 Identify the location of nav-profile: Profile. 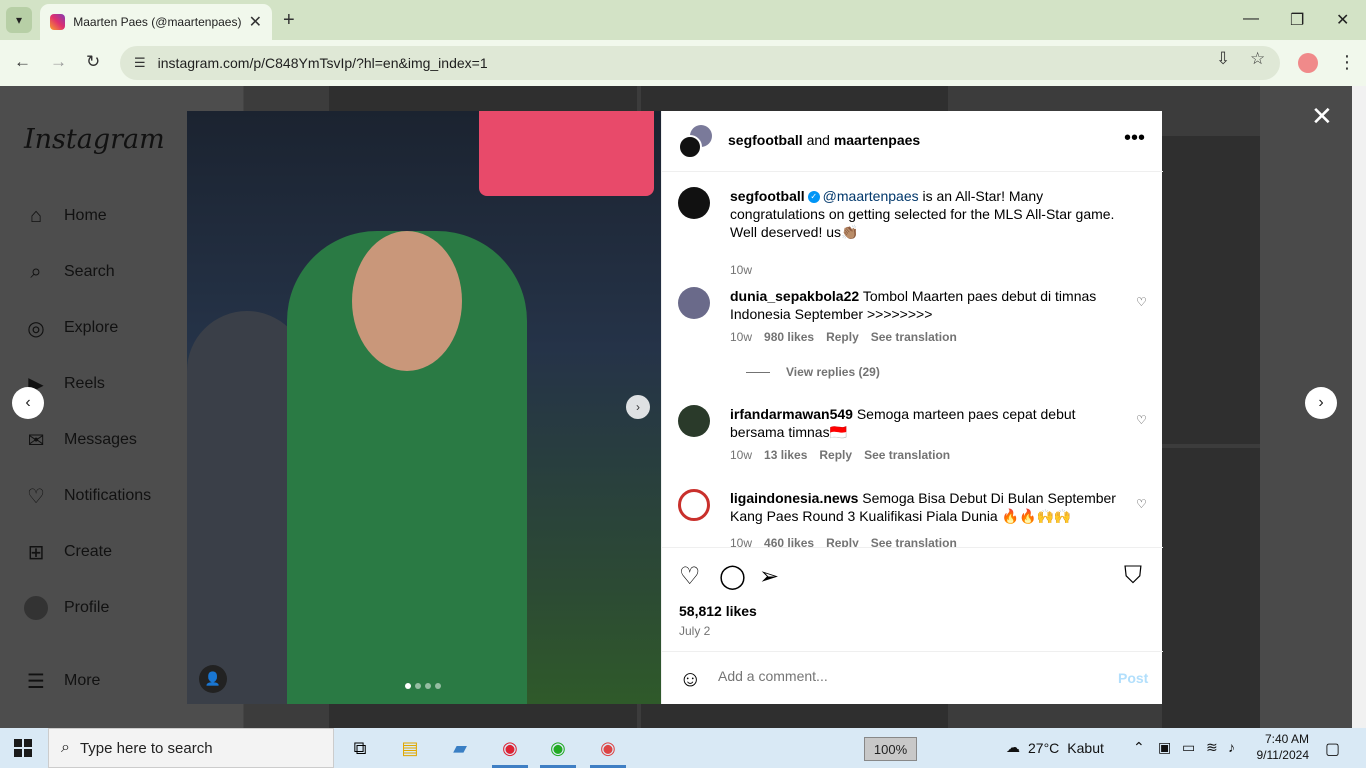
(66, 608).